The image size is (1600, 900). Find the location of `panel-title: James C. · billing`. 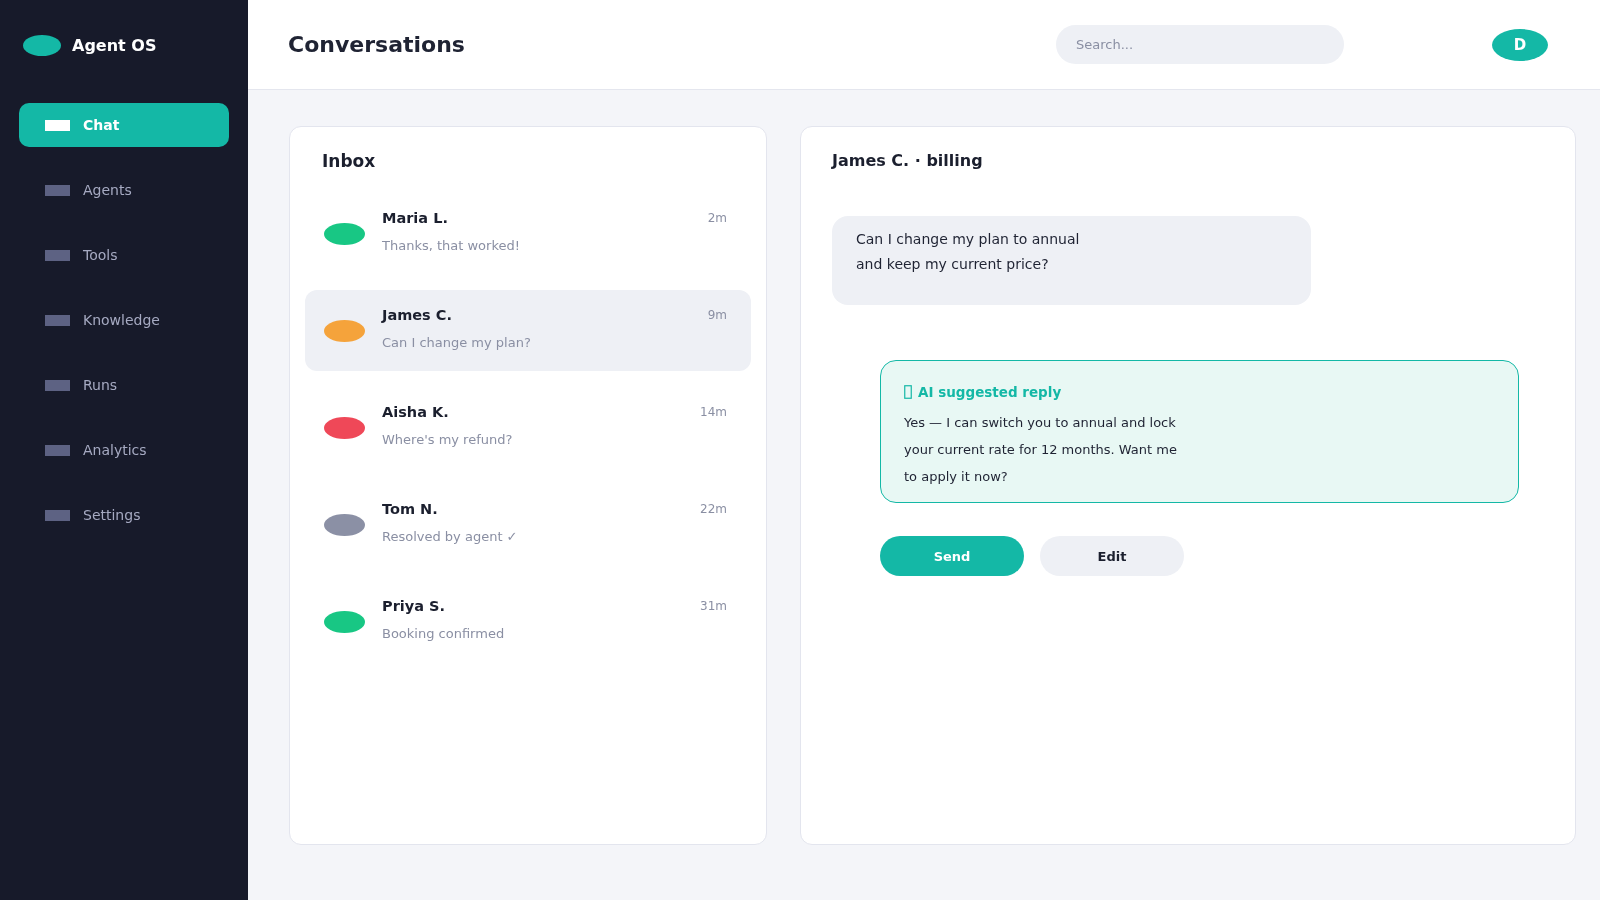

panel-title: James C. · billing is located at coordinates (907, 161).